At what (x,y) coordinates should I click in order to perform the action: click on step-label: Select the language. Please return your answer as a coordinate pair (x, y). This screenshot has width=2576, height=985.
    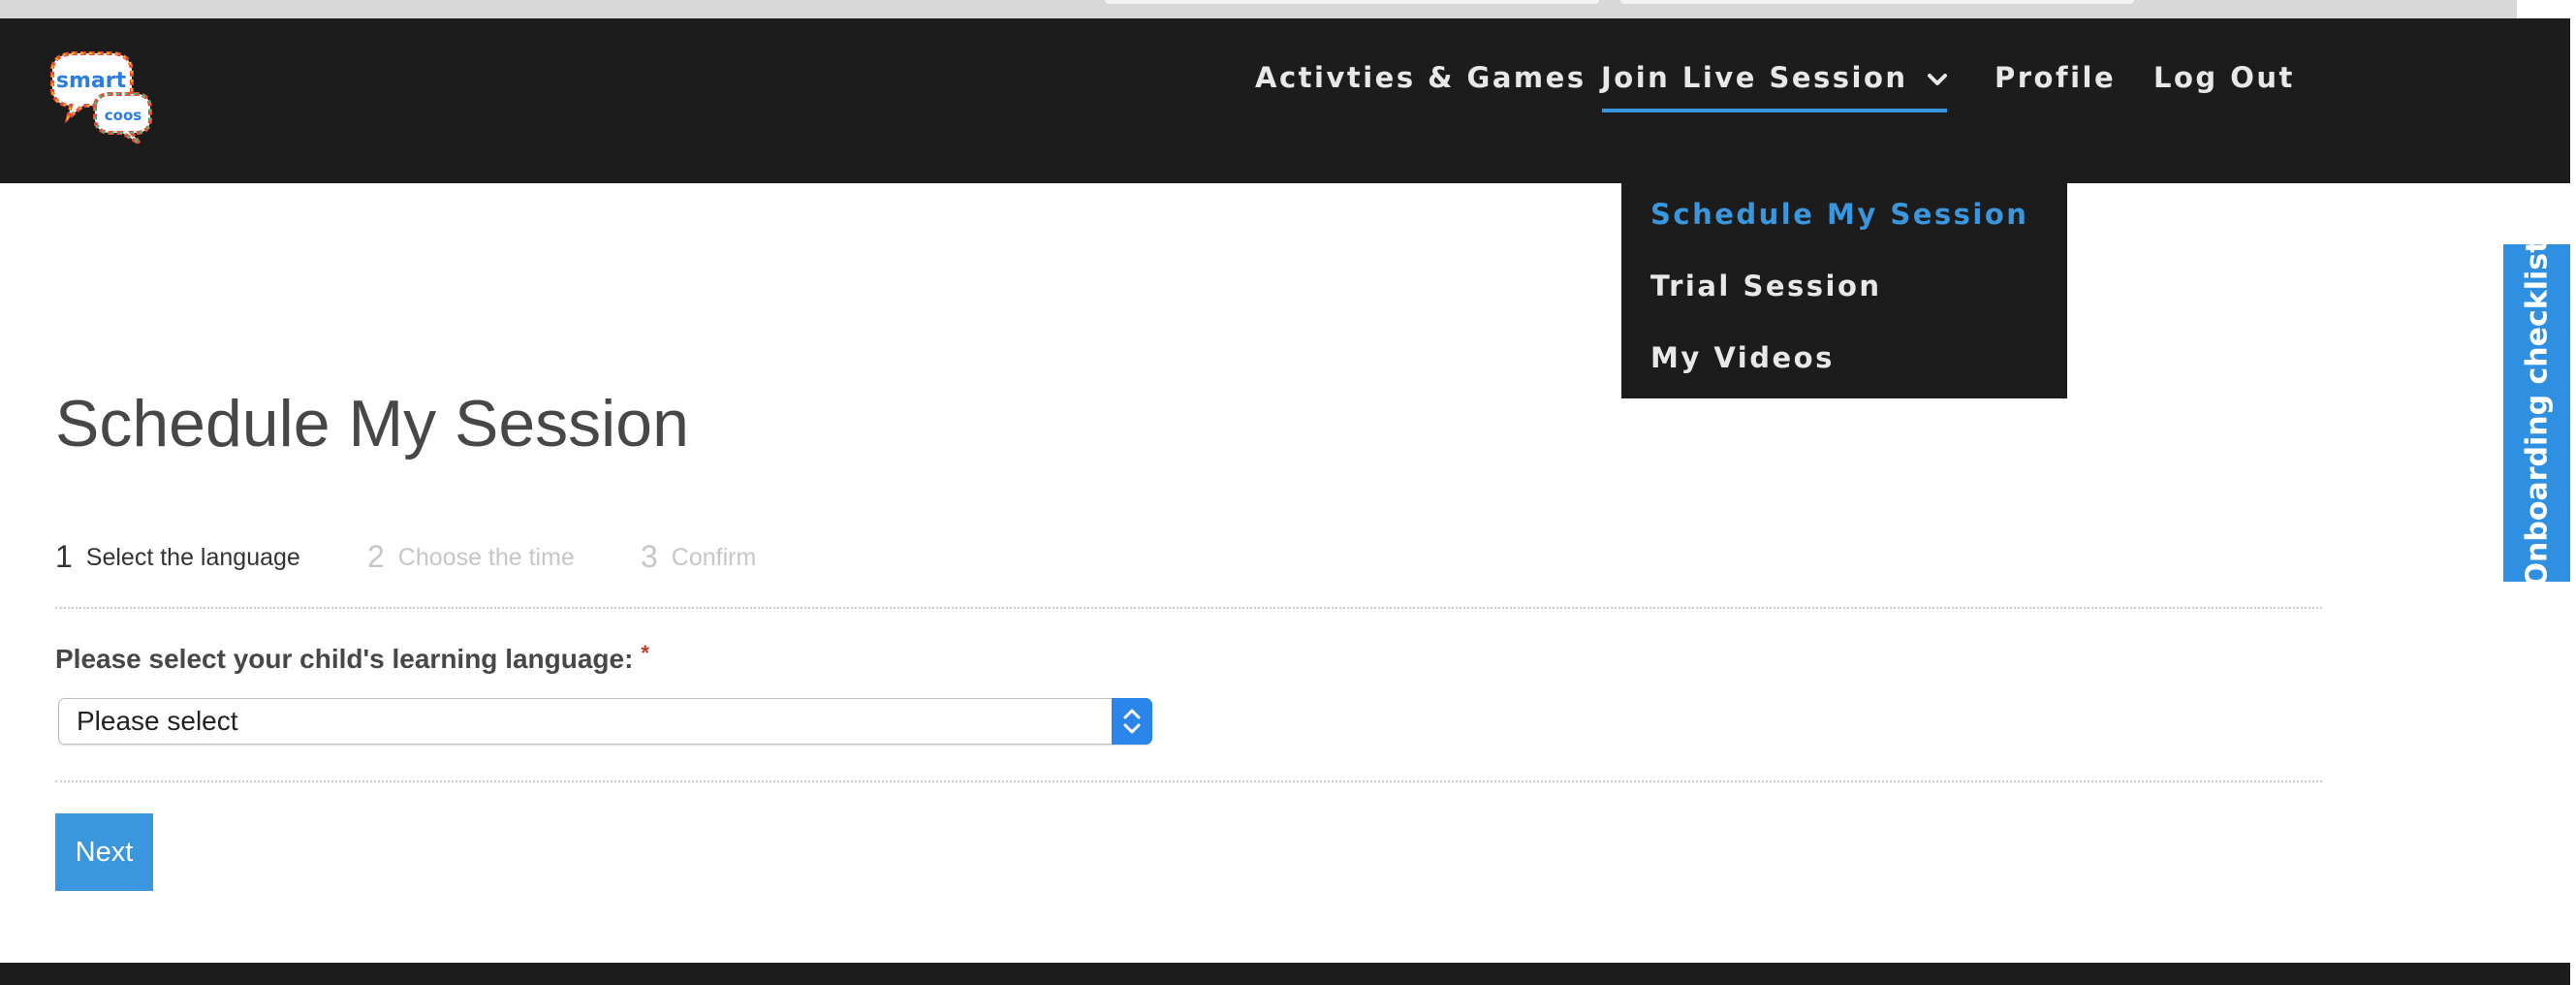
    Looking at the image, I should click on (192, 557).